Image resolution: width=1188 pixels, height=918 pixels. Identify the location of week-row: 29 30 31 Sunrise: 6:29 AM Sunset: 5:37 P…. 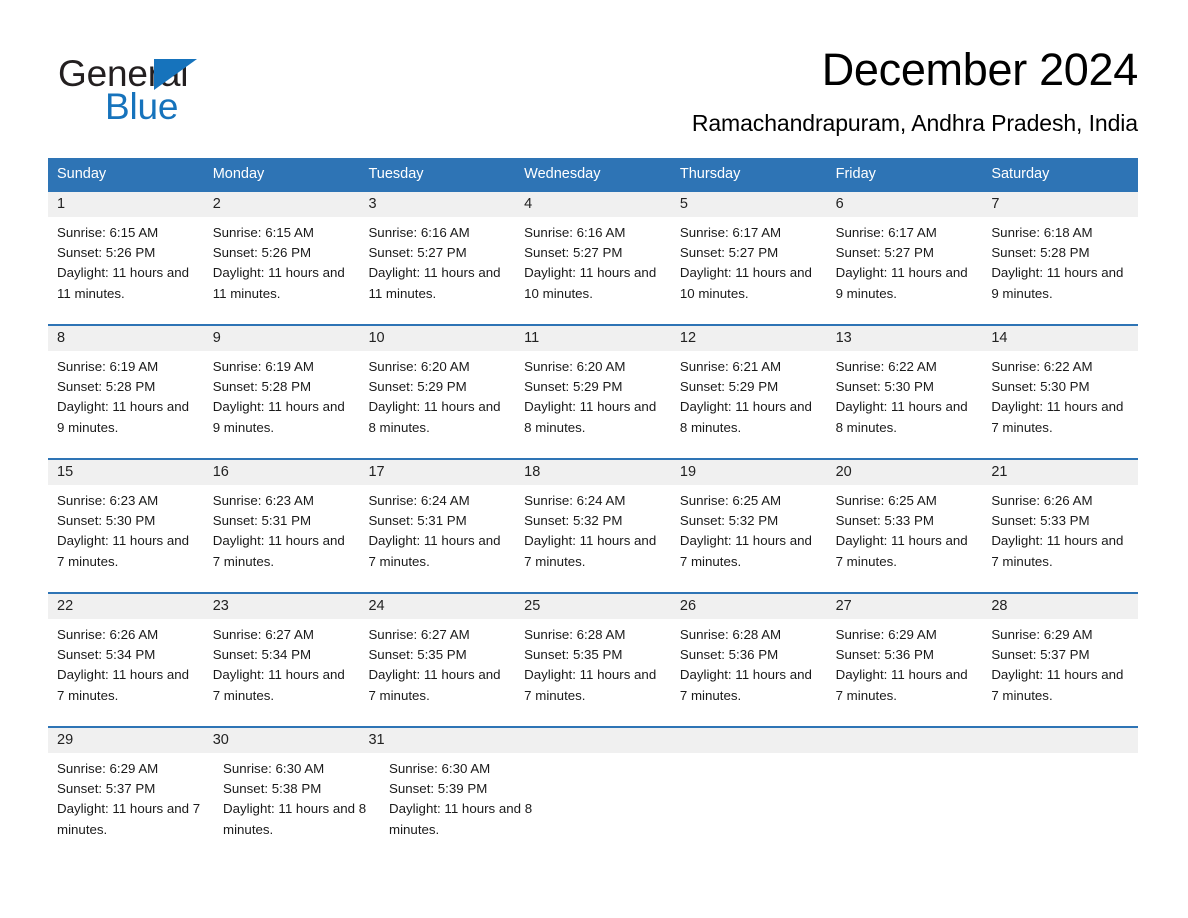
(593, 793).